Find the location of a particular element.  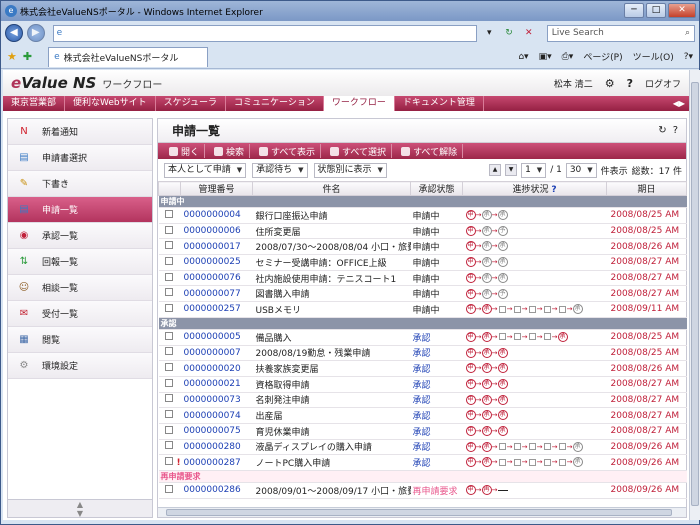

status-select: 承認待ち ▼ is located at coordinates (280, 170).